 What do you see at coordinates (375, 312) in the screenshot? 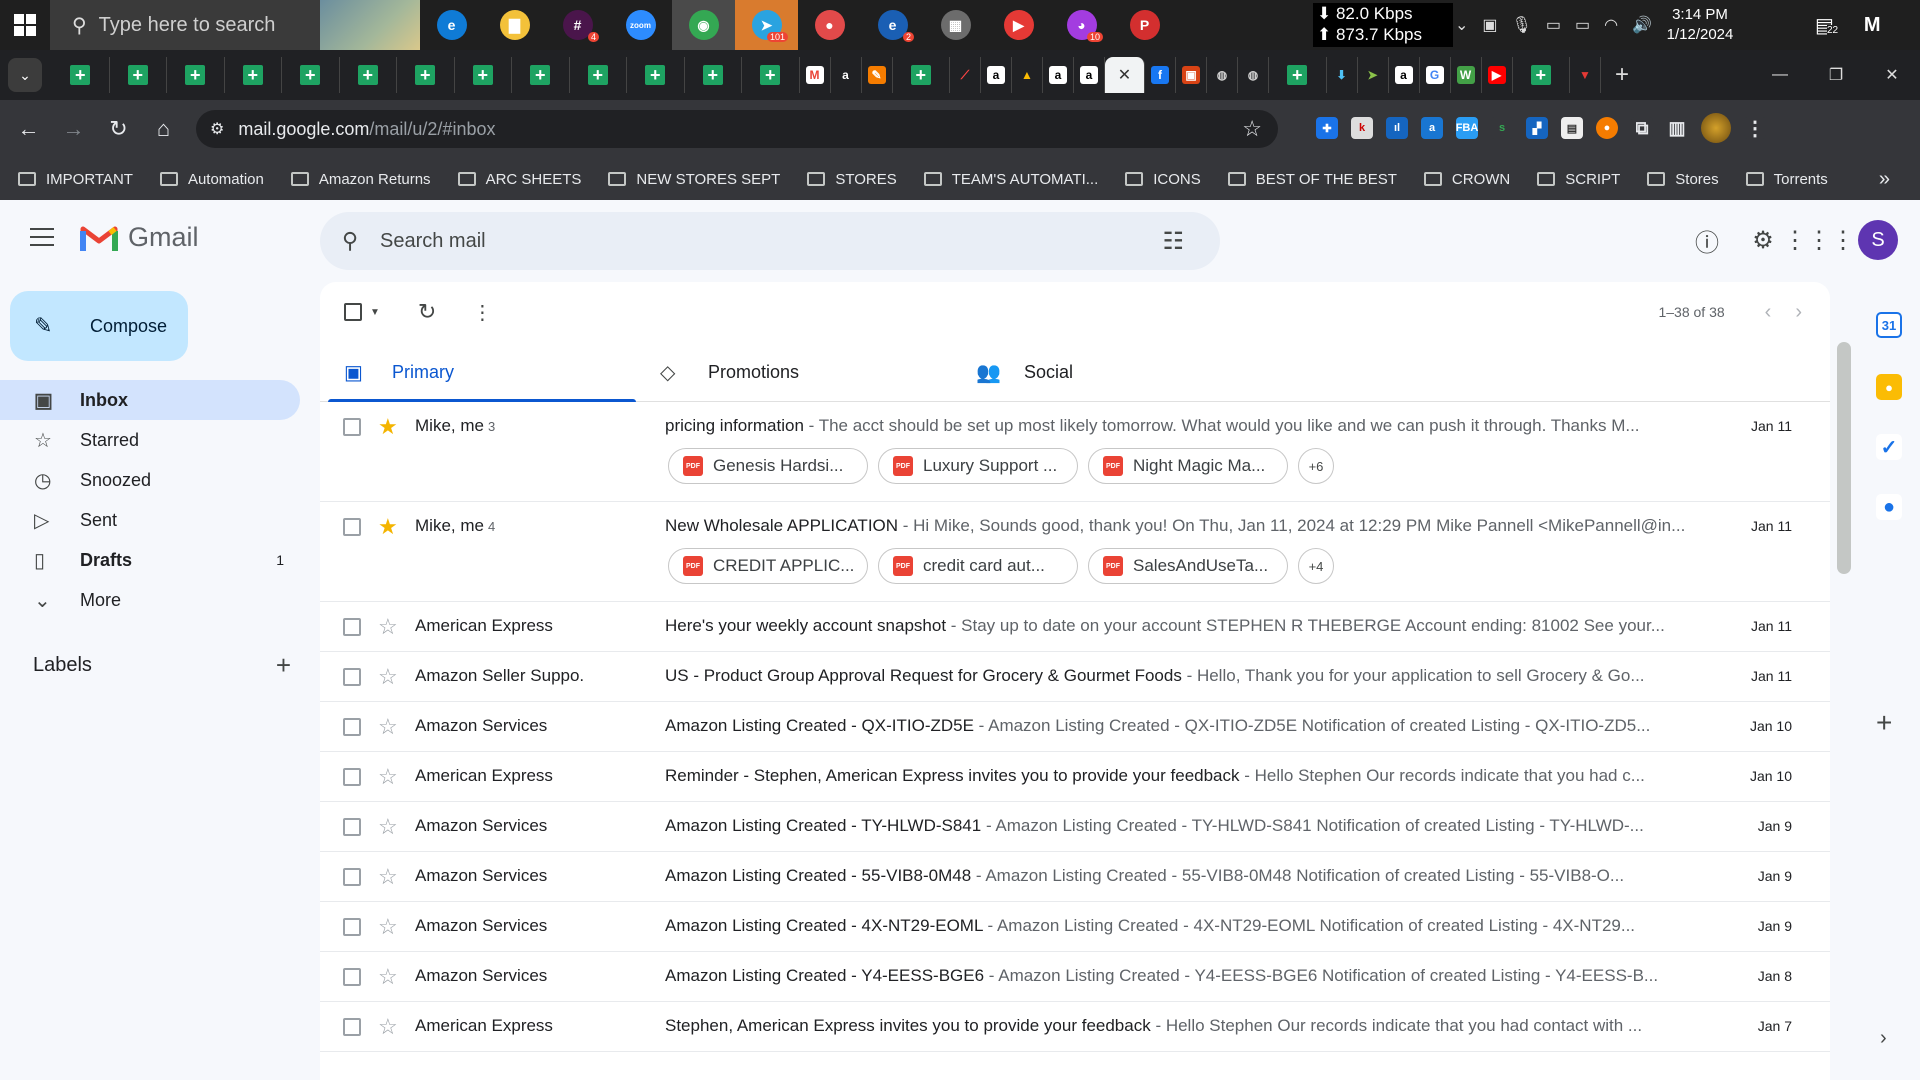
I see `select-dropdown-icon: ▼` at bounding box center [375, 312].